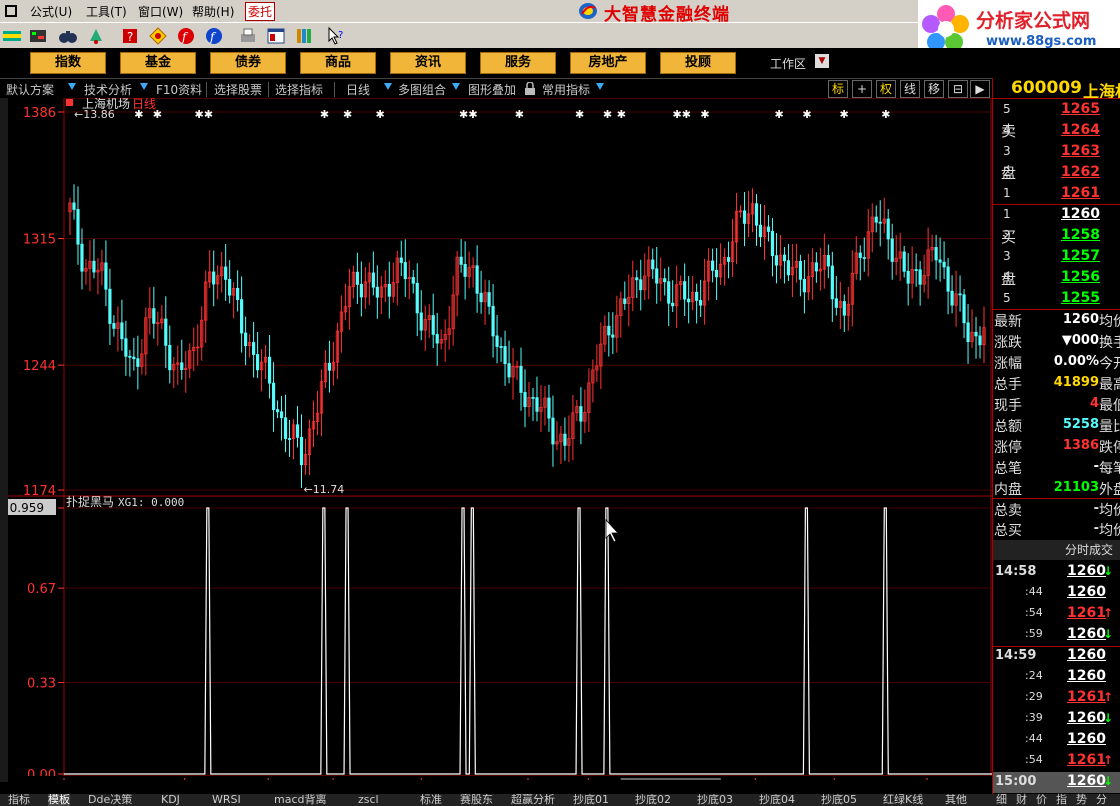 This screenshot has width=1120, height=806. I want to click on period-dropdown-icon, so click(388, 86).